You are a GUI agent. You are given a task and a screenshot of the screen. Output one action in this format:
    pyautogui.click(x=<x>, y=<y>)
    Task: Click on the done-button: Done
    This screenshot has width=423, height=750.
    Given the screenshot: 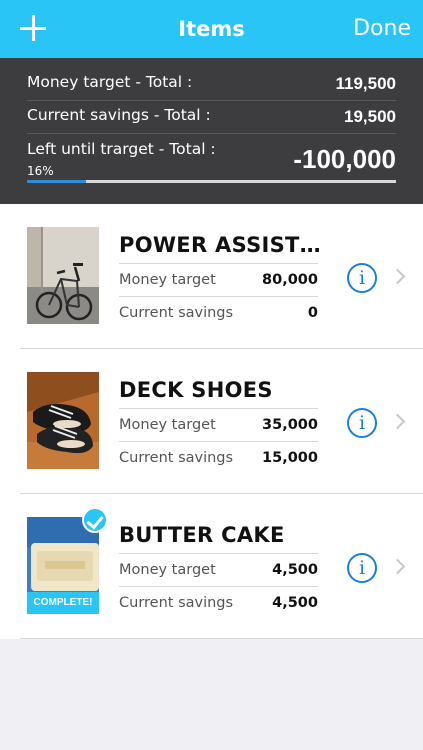 What is the action you would take?
    pyautogui.click(x=382, y=28)
    